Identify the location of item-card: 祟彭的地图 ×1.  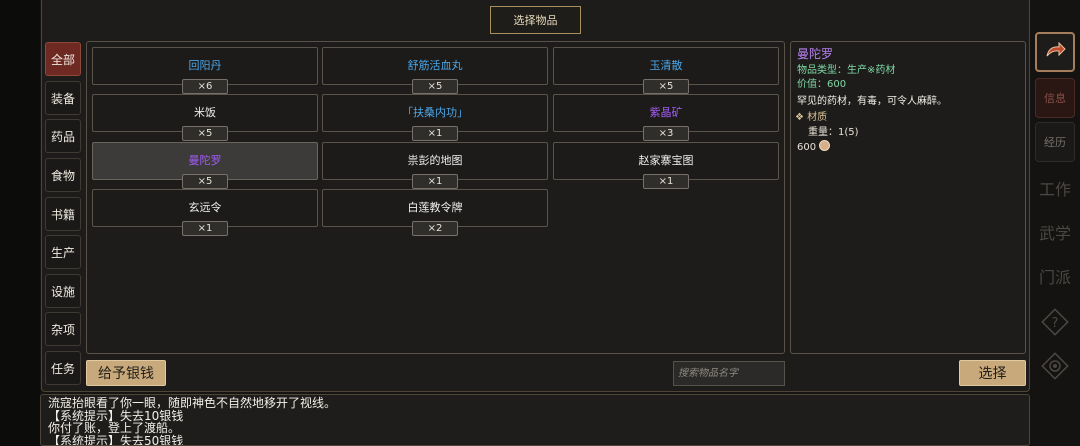
(435, 165).